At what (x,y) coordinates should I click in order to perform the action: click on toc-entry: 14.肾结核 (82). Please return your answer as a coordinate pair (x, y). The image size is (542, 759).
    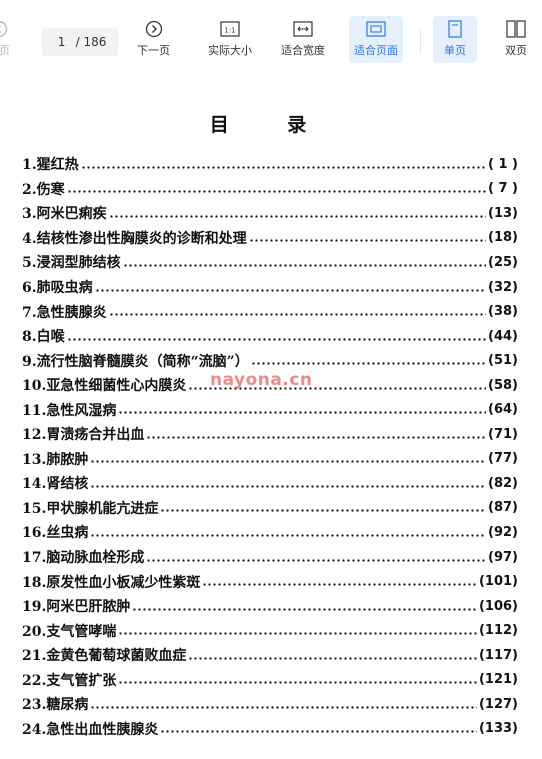
    Looking at the image, I should click on (270, 483).